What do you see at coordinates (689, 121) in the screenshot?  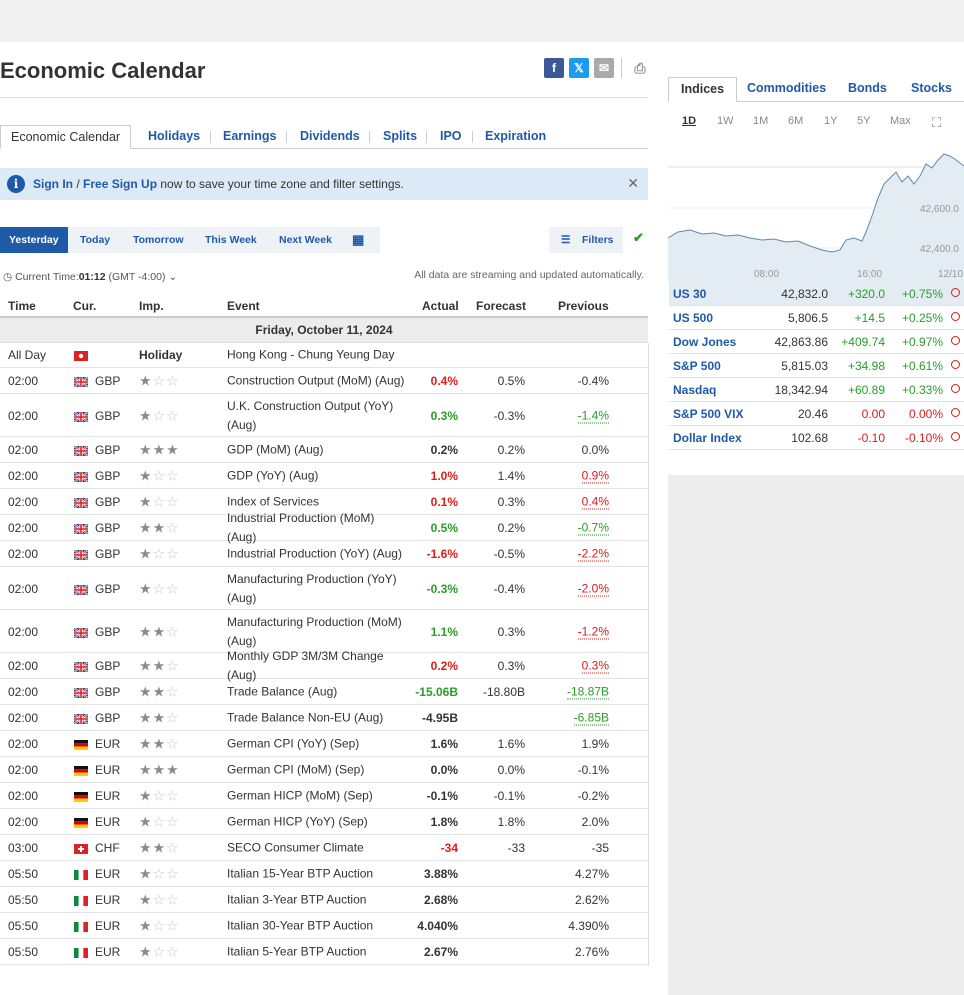 I see `range-1d: 1D` at bounding box center [689, 121].